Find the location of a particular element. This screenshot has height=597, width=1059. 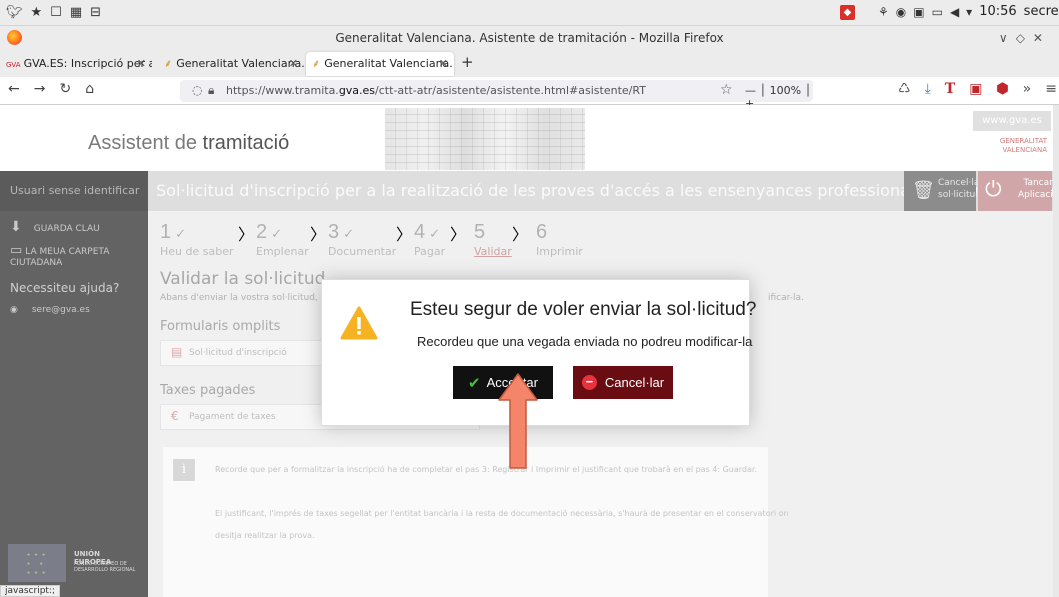

back-icon: ← is located at coordinates (14, 89).